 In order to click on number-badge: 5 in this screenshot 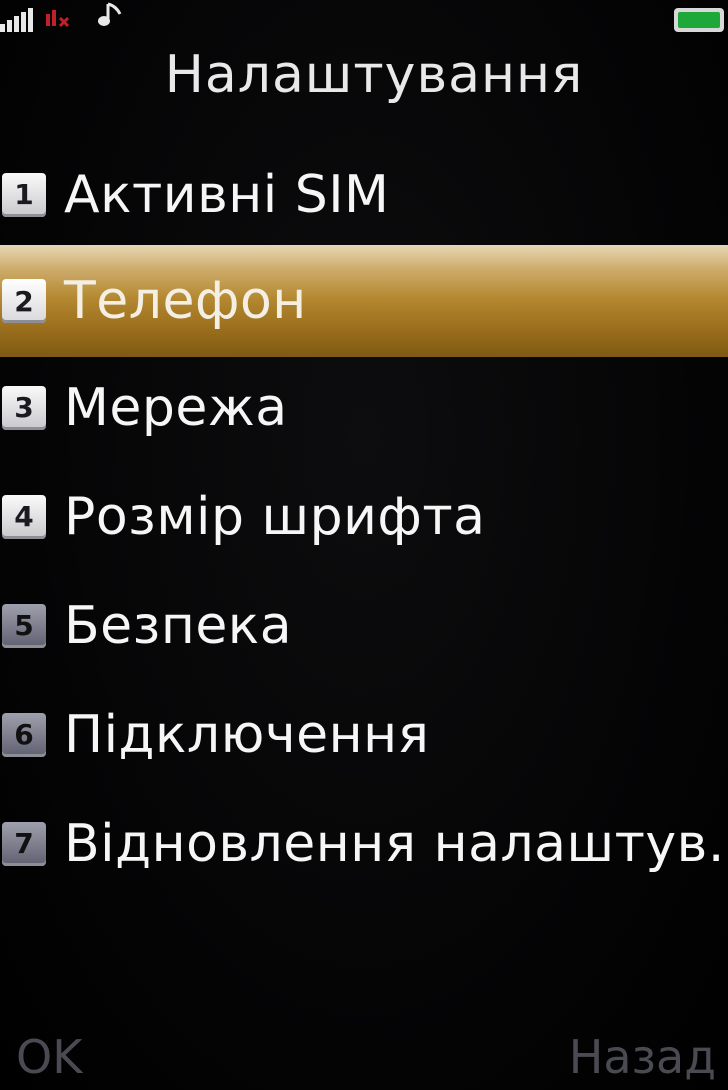, I will do `click(24, 625)`.